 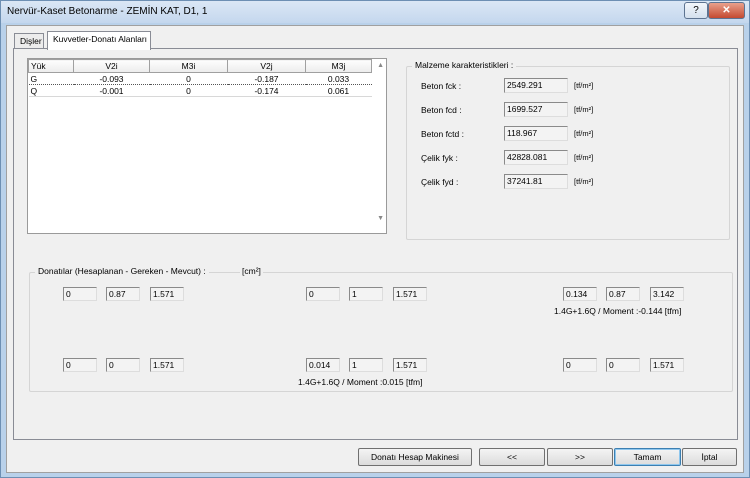 I want to click on previous-button: <<, so click(x=512, y=457).